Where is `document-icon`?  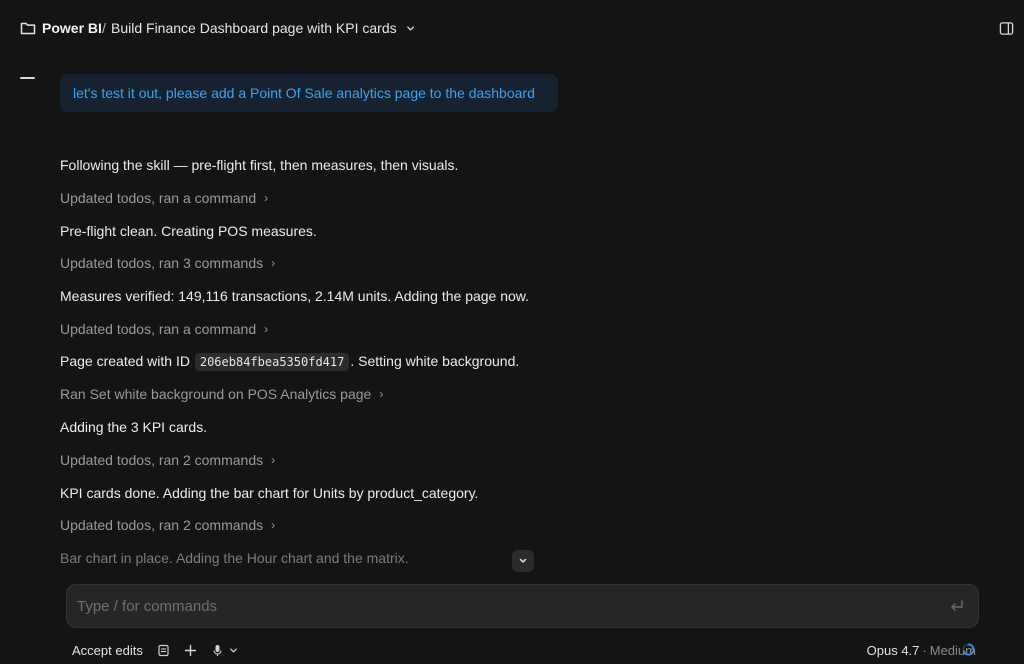
document-icon is located at coordinates (163, 650).